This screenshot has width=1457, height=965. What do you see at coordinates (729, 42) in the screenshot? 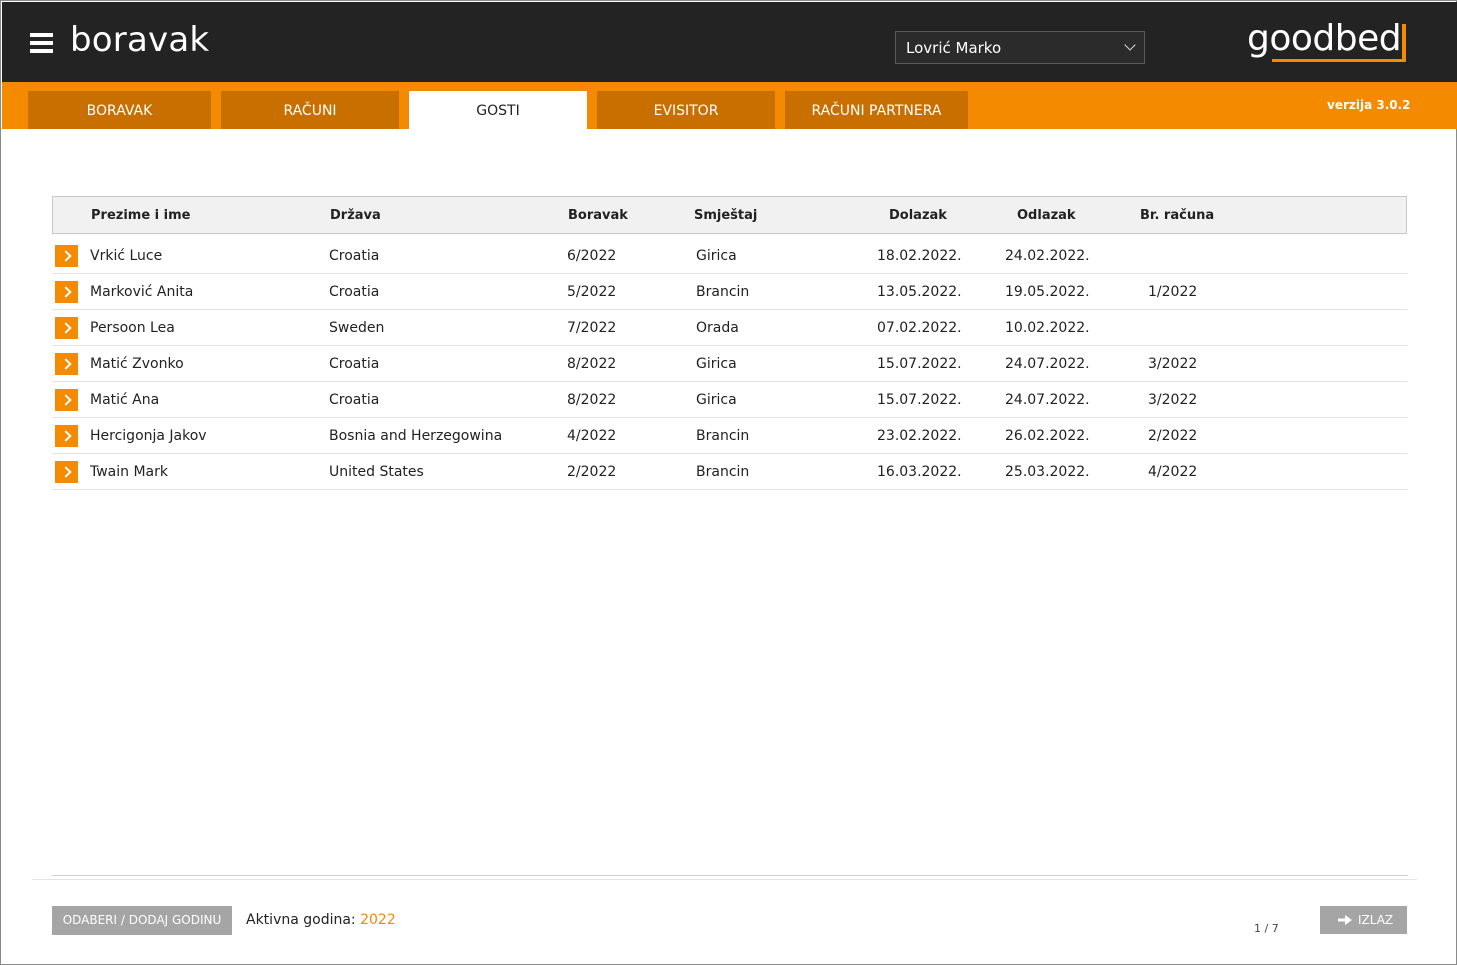
I see `top-bar: boravak Lovrić Marko goodbed` at bounding box center [729, 42].